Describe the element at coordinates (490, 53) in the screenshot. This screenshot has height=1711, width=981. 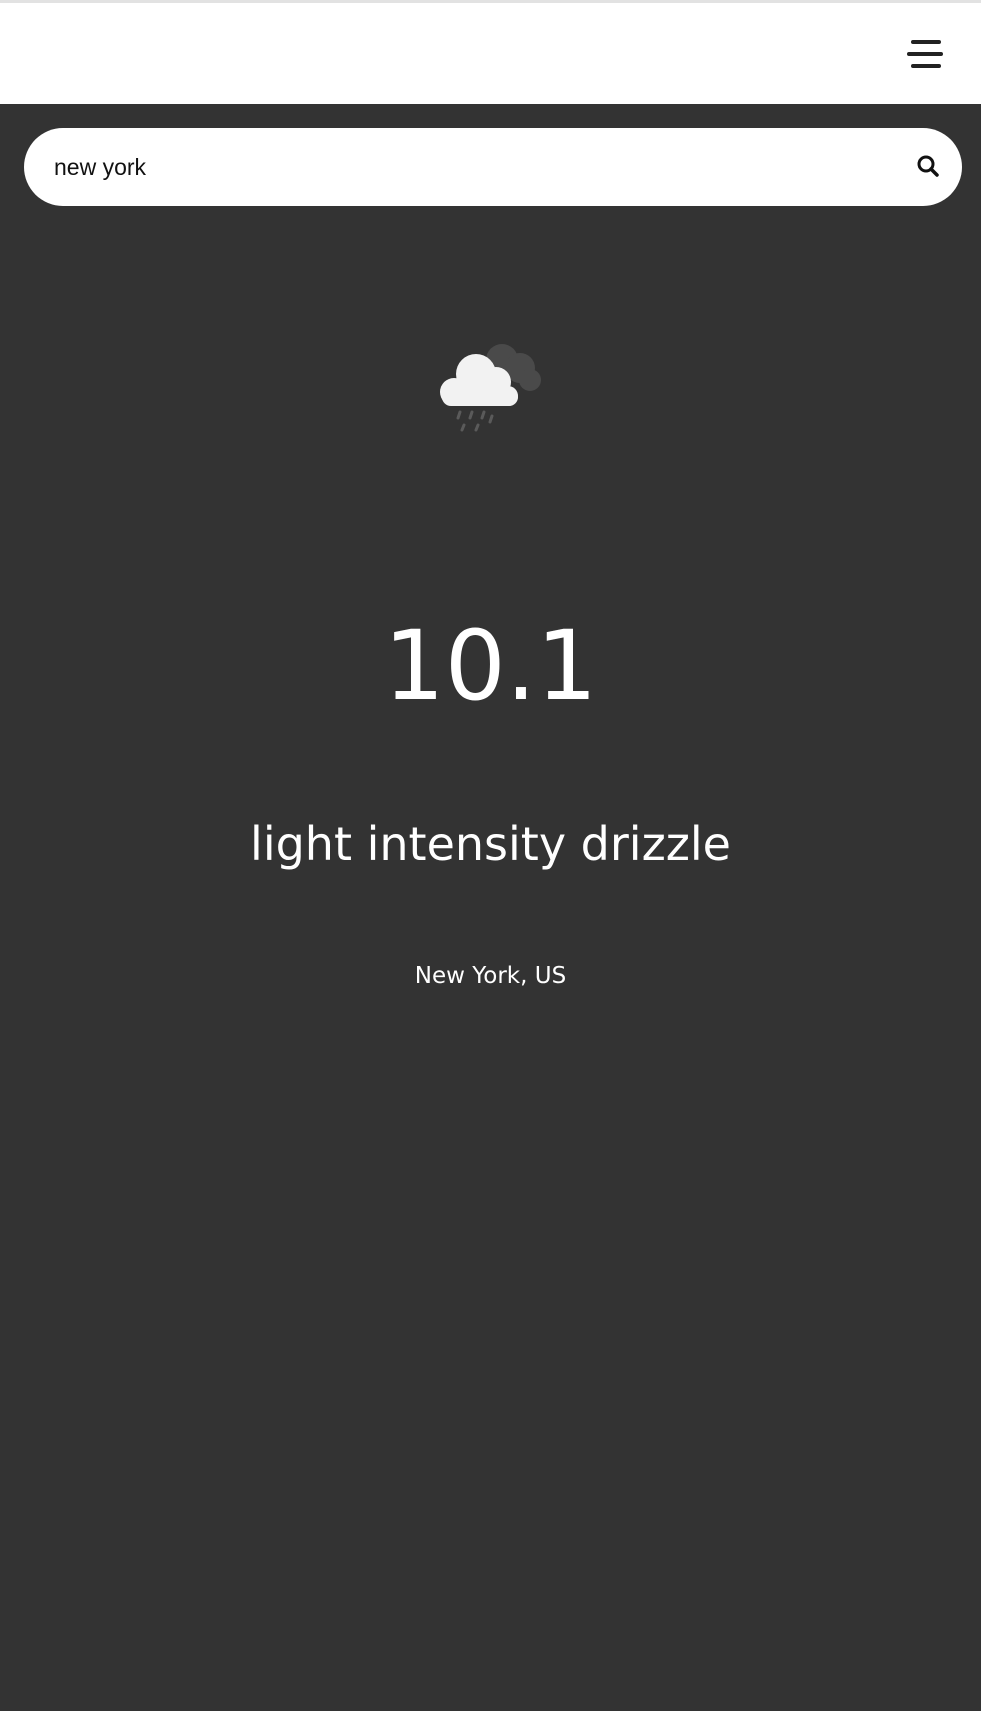
I see `app-header` at that location.